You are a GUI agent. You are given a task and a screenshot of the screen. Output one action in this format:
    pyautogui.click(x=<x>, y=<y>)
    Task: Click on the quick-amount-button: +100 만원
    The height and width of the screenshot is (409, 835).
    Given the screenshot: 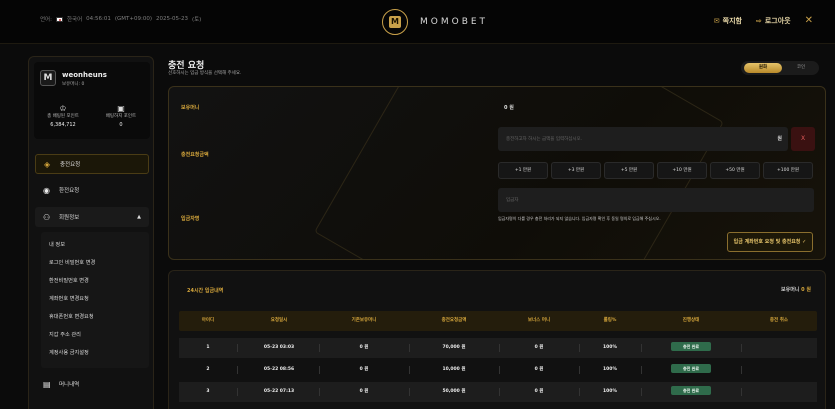 What is the action you would take?
    pyautogui.click(x=788, y=170)
    